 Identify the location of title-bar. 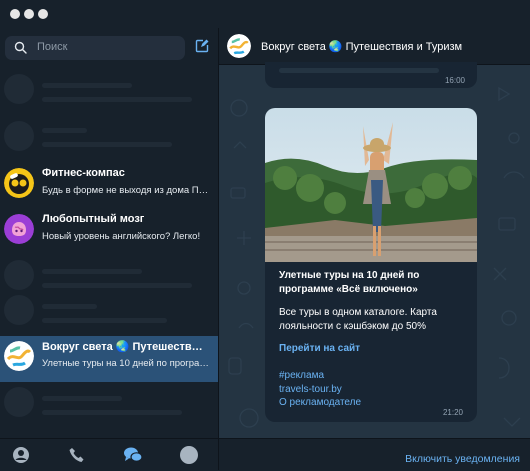
(265, 14).